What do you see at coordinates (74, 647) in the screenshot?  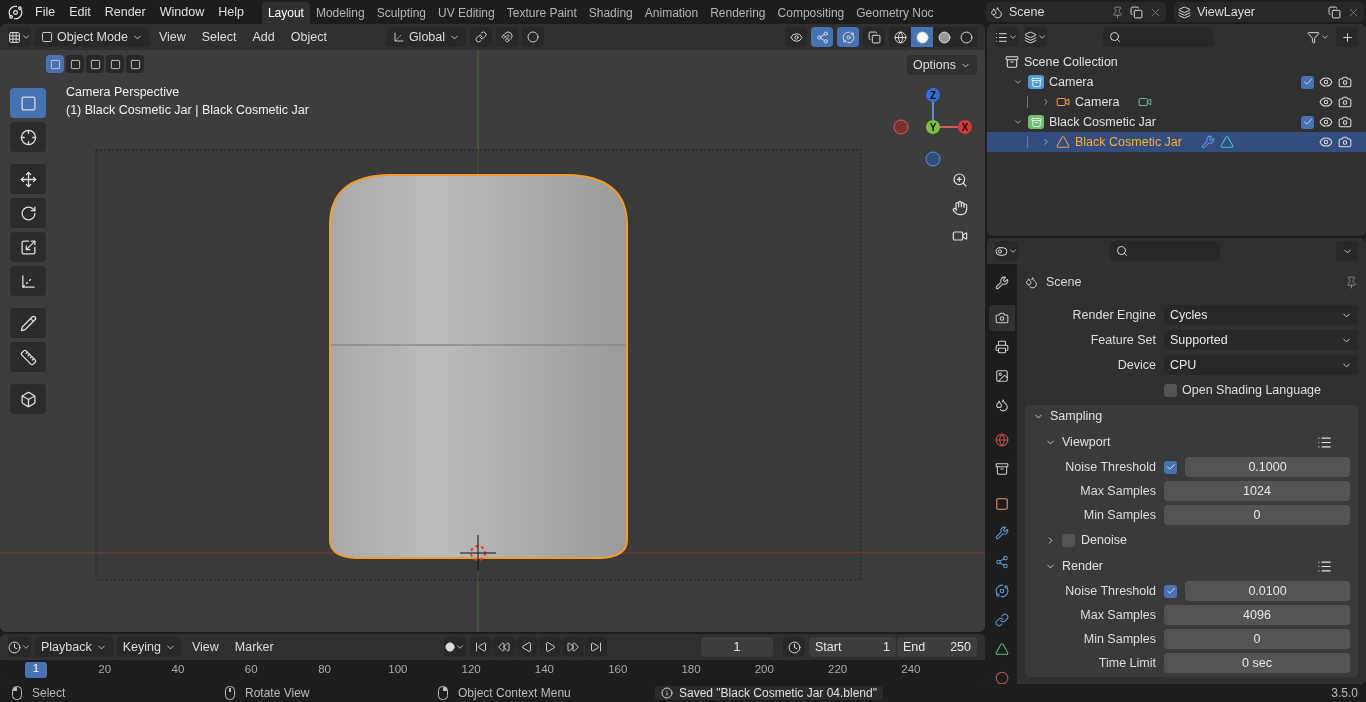 I see `menu-item: Playback` at bounding box center [74, 647].